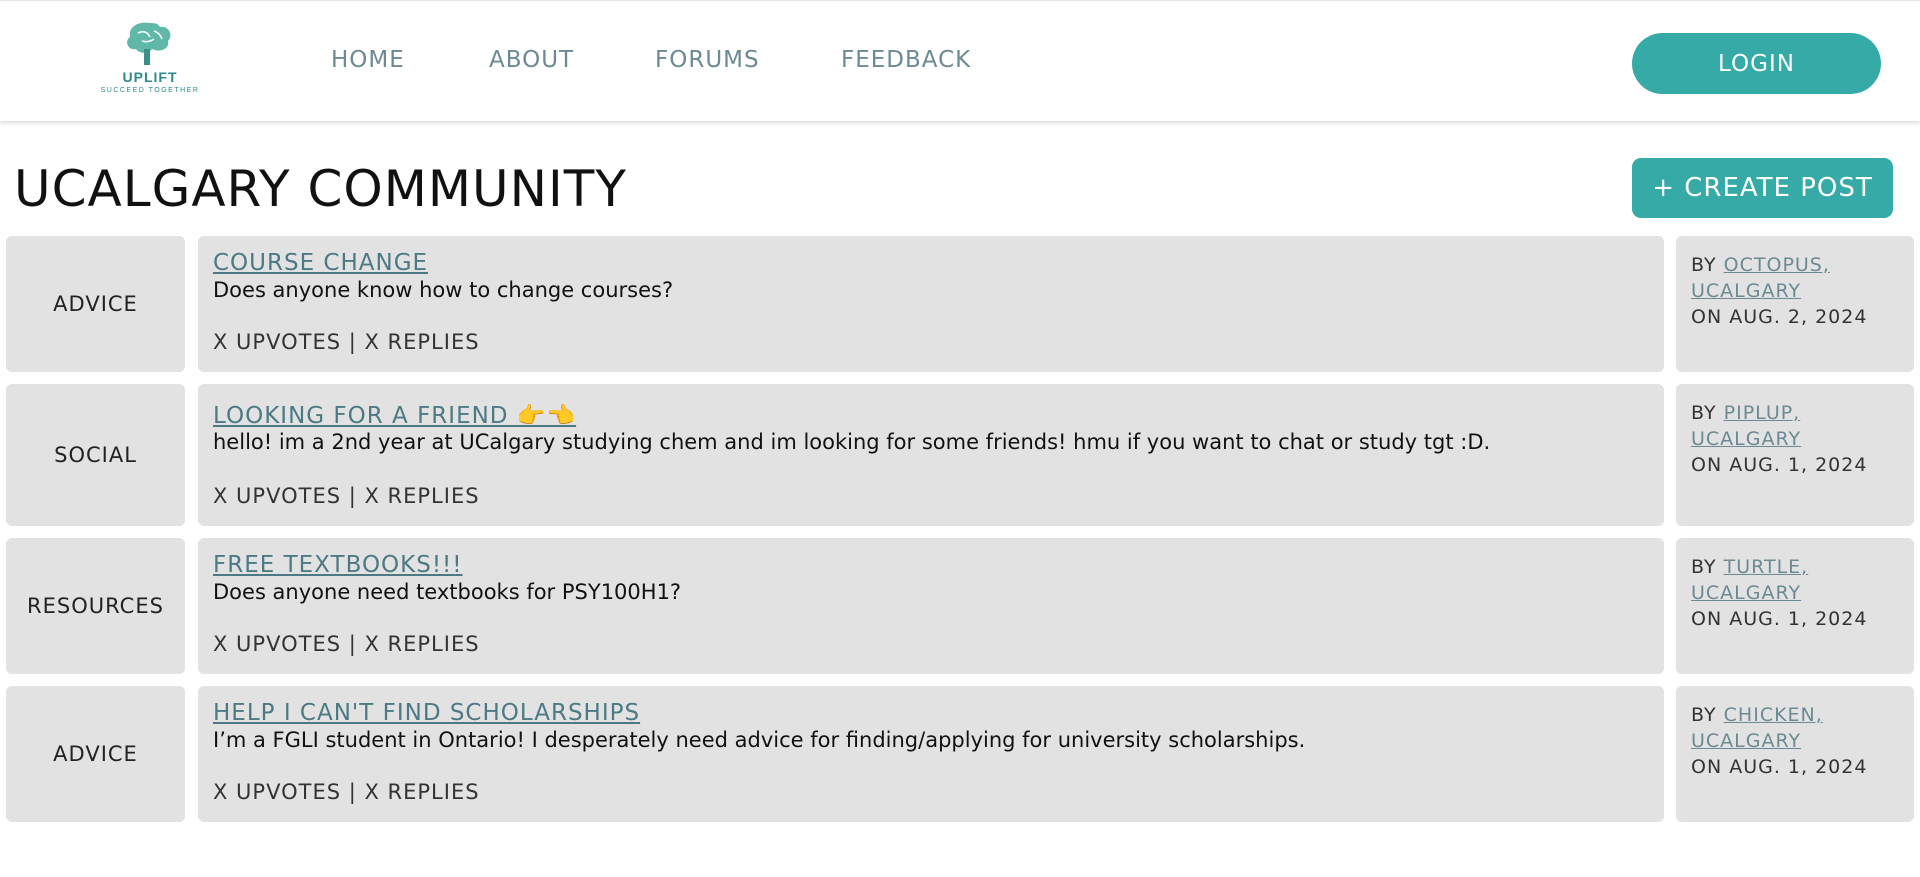 This screenshot has height=877, width=1920. I want to click on post-author-line: BY CHICKEN, UCALGARY, so click(1766, 728).